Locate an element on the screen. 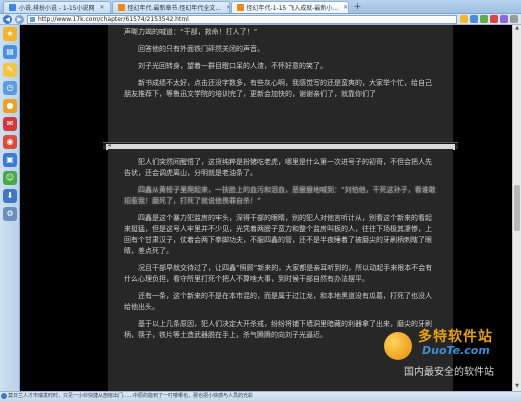  watermark-badge-icon is located at coordinates (398, 346).